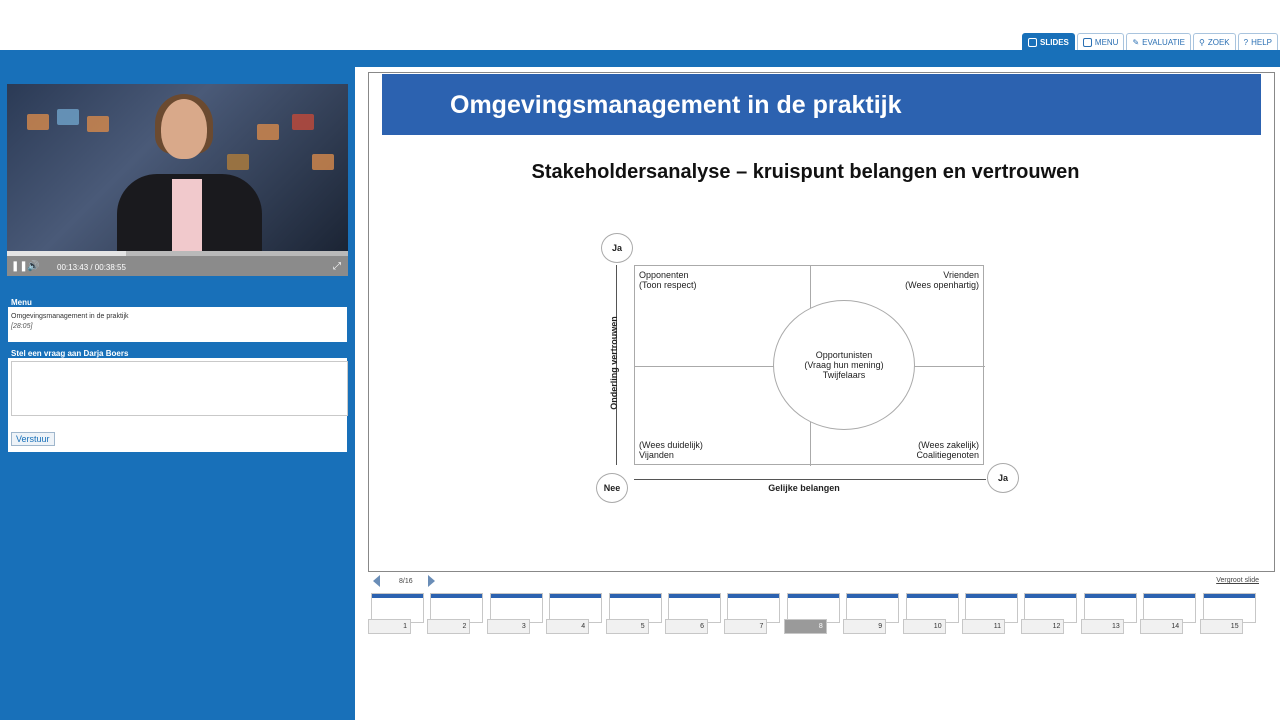 This screenshot has height=720, width=1280. What do you see at coordinates (33, 266) in the screenshot?
I see `volume-icon: 🔊` at bounding box center [33, 266].